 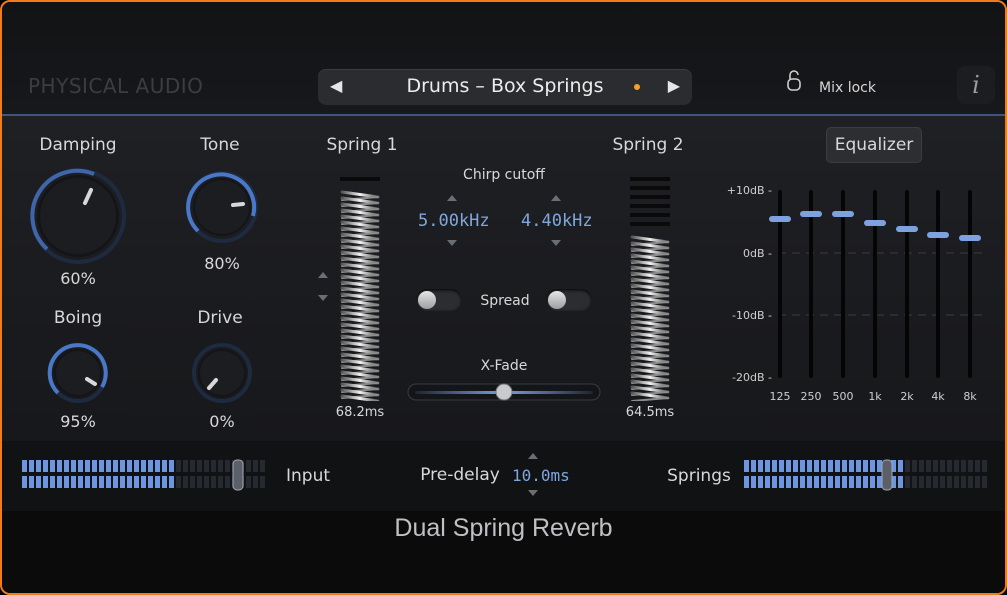 What do you see at coordinates (831, 83) in the screenshot?
I see `mix-lock-toggle: Mix lock` at bounding box center [831, 83].